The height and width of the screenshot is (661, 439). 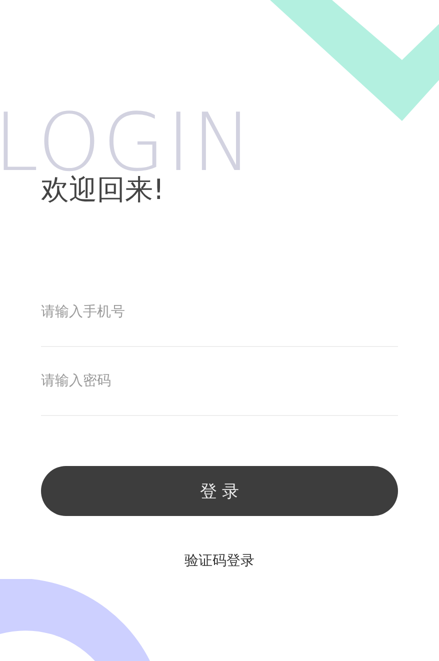 I want to click on password-field: 请输入密码, so click(x=219, y=381).